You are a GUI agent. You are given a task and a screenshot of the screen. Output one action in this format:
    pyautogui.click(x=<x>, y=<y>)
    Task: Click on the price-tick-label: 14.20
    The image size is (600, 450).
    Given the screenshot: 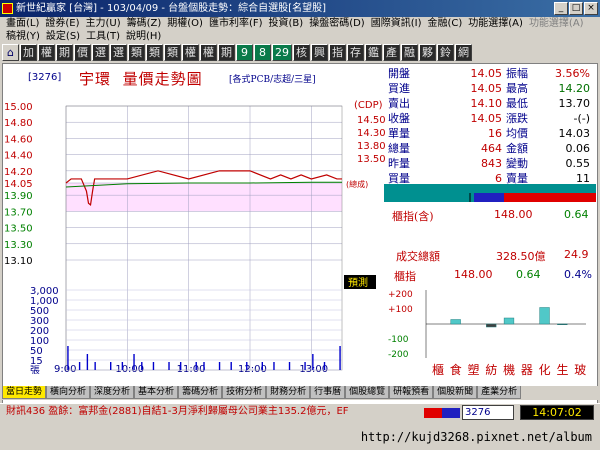 What is the action you would take?
    pyautogui.click(x=18, y=172)
    